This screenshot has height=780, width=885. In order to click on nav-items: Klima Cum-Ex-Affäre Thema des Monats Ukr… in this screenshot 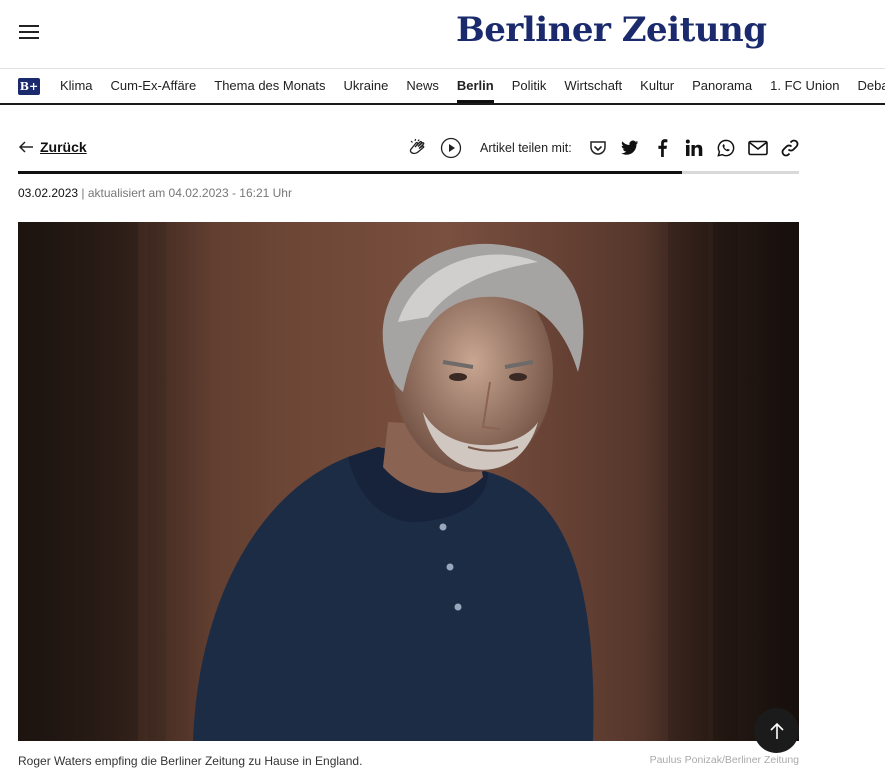, I will do `click(472, 86)`.